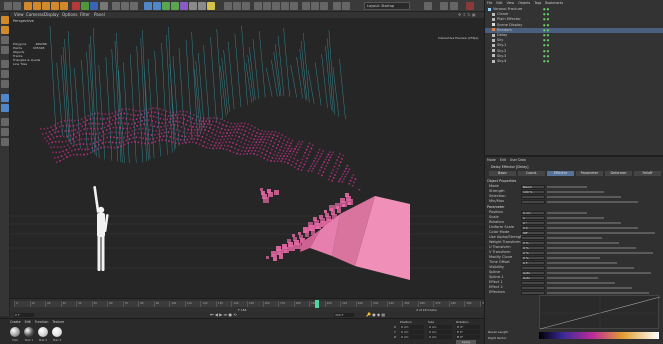 This screenshot has width=663, height=344. I want to click on polygon-mode-icon, so click(294, 6).